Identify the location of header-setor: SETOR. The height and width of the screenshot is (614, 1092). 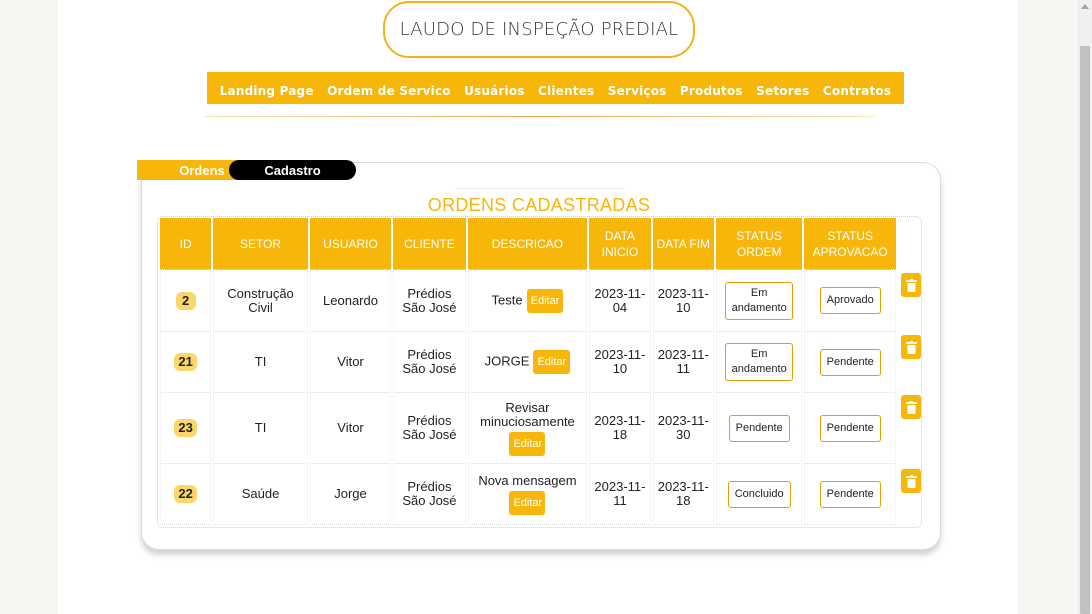
(260, 244).